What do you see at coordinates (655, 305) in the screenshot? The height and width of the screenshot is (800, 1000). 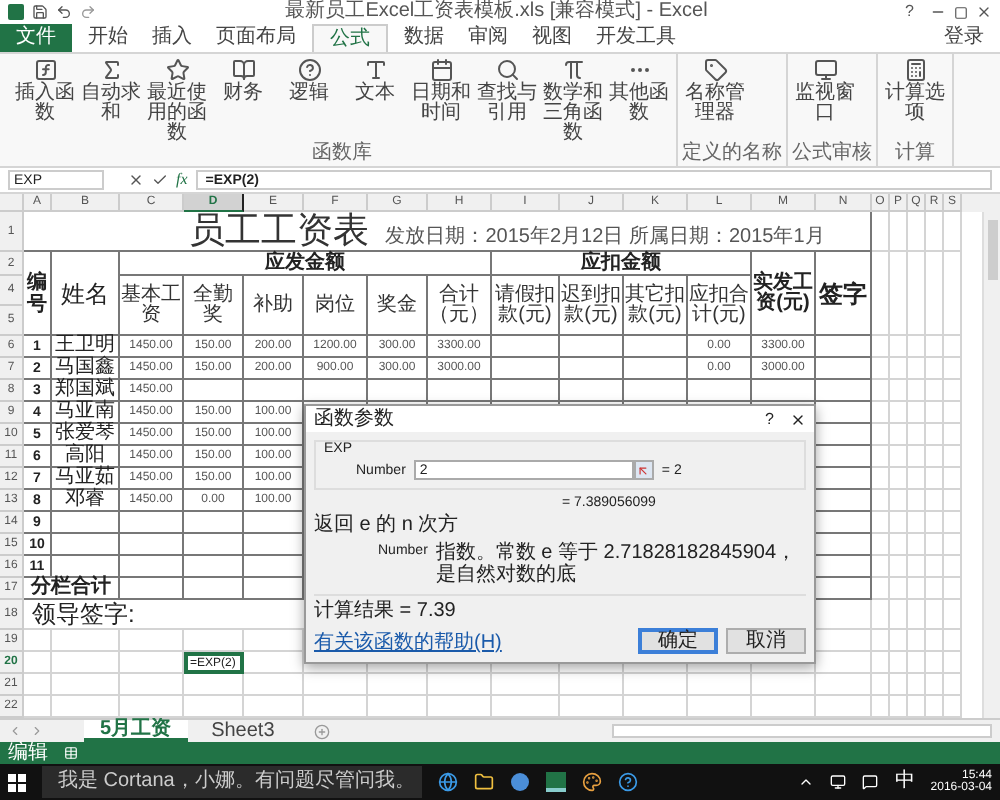 I see `header-label: 其它扣款(元)` at bounding box center [655, 305].